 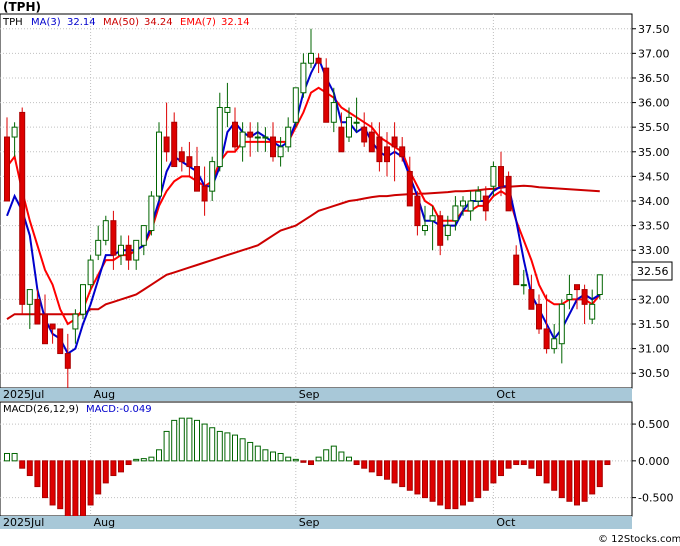 What do you see at coordinates (654, 176) in the screenshot?
I see `price-tick-label: 34.50` at bounding box center [654, 176].